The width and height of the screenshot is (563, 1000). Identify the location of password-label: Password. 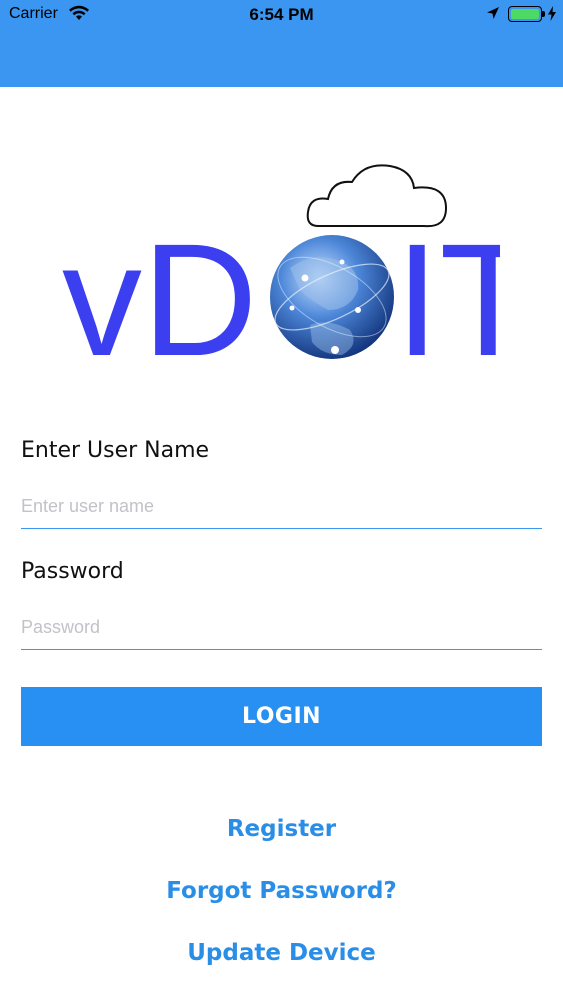
(72, 571).